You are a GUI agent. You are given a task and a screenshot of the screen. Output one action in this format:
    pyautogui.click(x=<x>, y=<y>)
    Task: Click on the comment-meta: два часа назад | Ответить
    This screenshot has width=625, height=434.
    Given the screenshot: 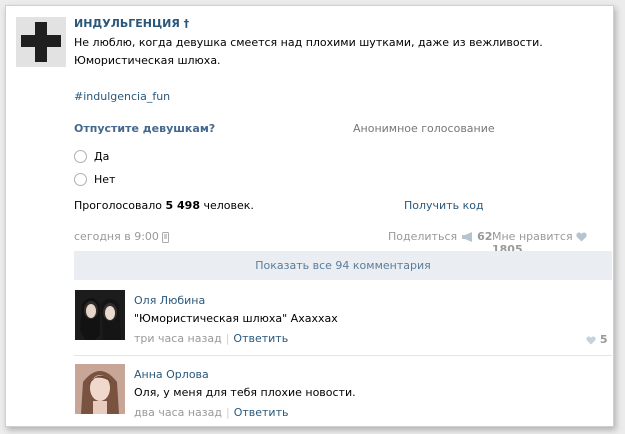 What is the action you would take?
    pyautogui.click(x=211, y=412)
    